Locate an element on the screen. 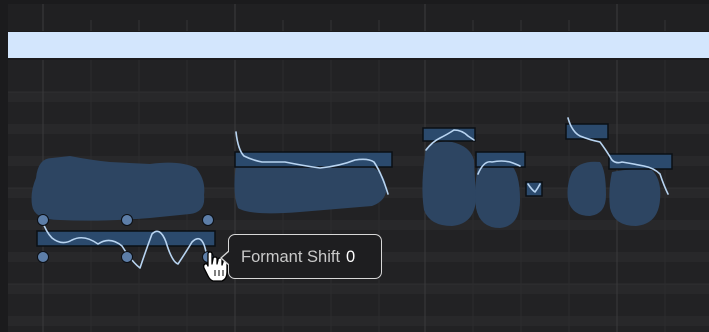 The width and height of the screenshot is (709, 332). region-header is located at coordinates (358, 45).